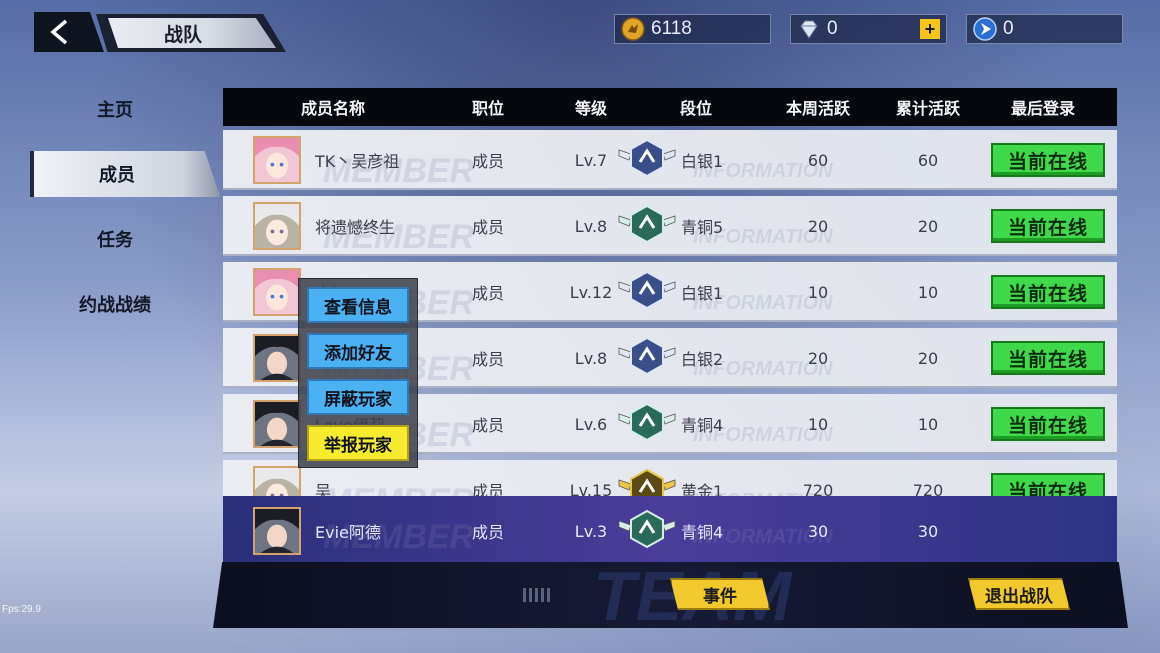 The width and height of the screenshot is (1160, 653). Describe the element at coordinates (1048, 531) in the screenshot. I see `last-login-cell` at that location.